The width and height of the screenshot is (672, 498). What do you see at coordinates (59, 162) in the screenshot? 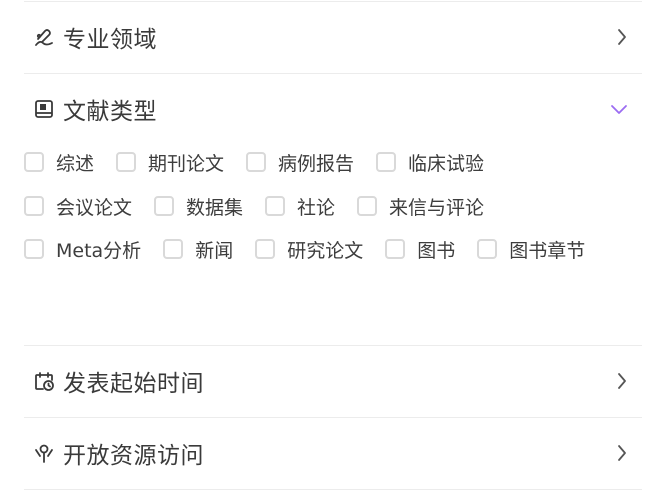
I see `option-review: 综述` at bounding box center [59, 162].